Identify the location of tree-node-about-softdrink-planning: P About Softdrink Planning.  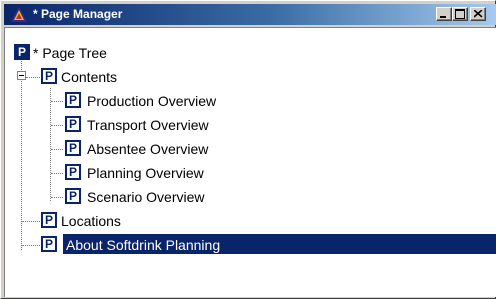
(250, 244).